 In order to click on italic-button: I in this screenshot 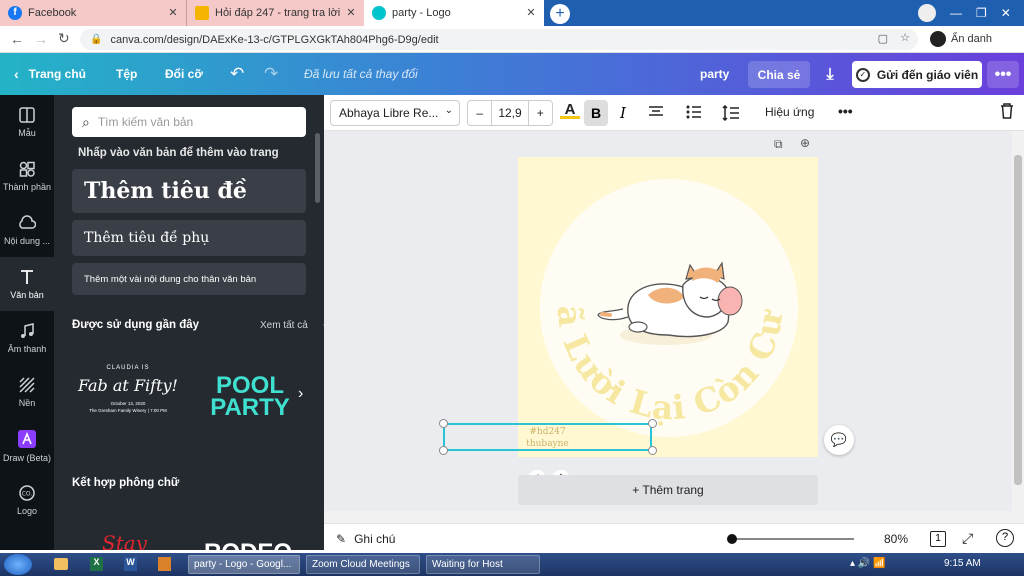, I will do `click(623, 113)`.